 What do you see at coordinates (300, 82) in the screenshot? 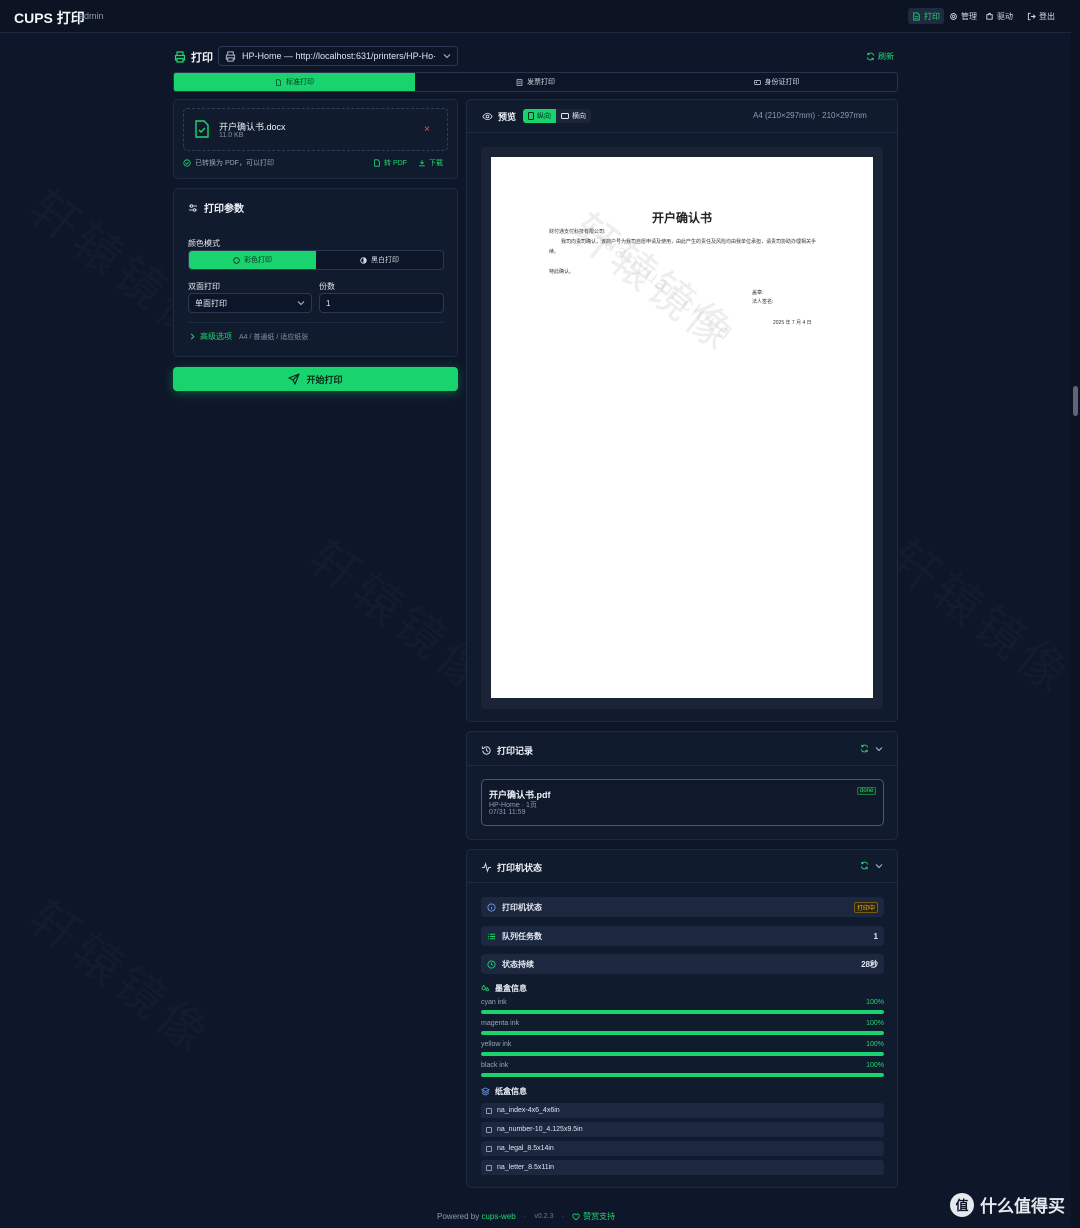
I see `tab-standard-label: 标准打印` at bounding box center [300, 82].